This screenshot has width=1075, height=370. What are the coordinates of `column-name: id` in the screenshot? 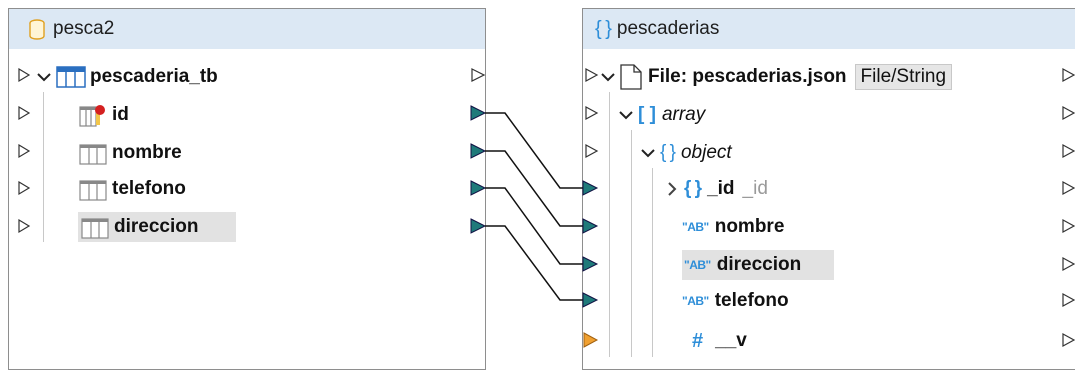 It's located at (120, 114).